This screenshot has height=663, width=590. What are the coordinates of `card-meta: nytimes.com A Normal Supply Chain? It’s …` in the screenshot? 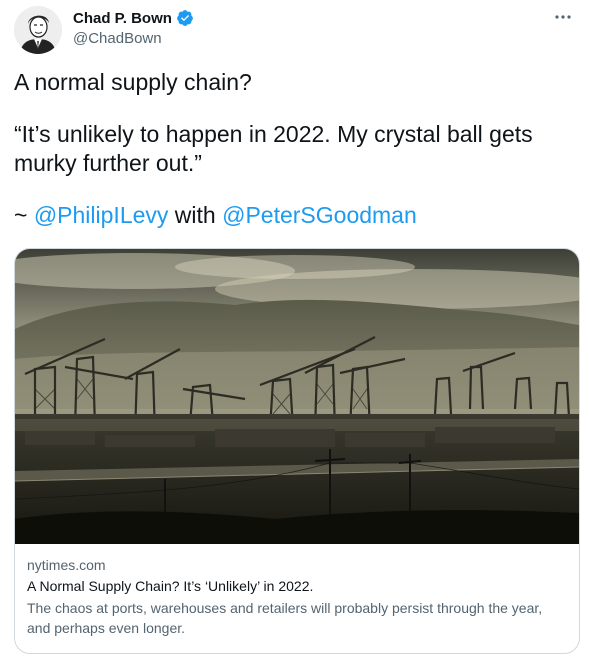 It's located at (297, 591).